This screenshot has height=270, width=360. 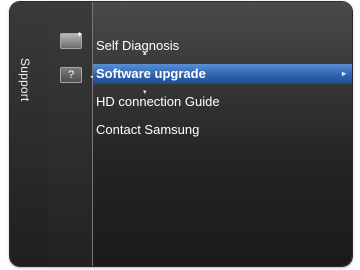 I want to click on support-category-label: Support, so click(x=25, y=80).